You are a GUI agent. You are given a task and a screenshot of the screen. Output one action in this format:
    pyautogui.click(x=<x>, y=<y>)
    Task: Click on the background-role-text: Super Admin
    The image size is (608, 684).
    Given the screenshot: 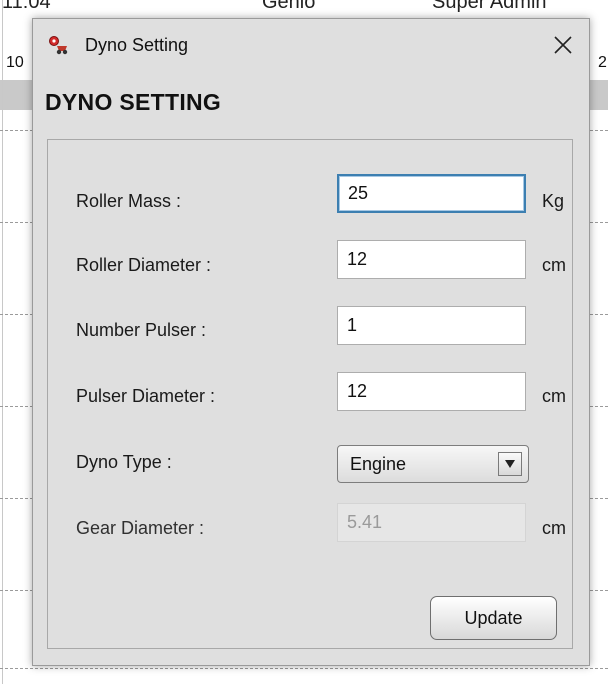 What is the action you would take?
    pyautogui.click(x=489, y=6)
    